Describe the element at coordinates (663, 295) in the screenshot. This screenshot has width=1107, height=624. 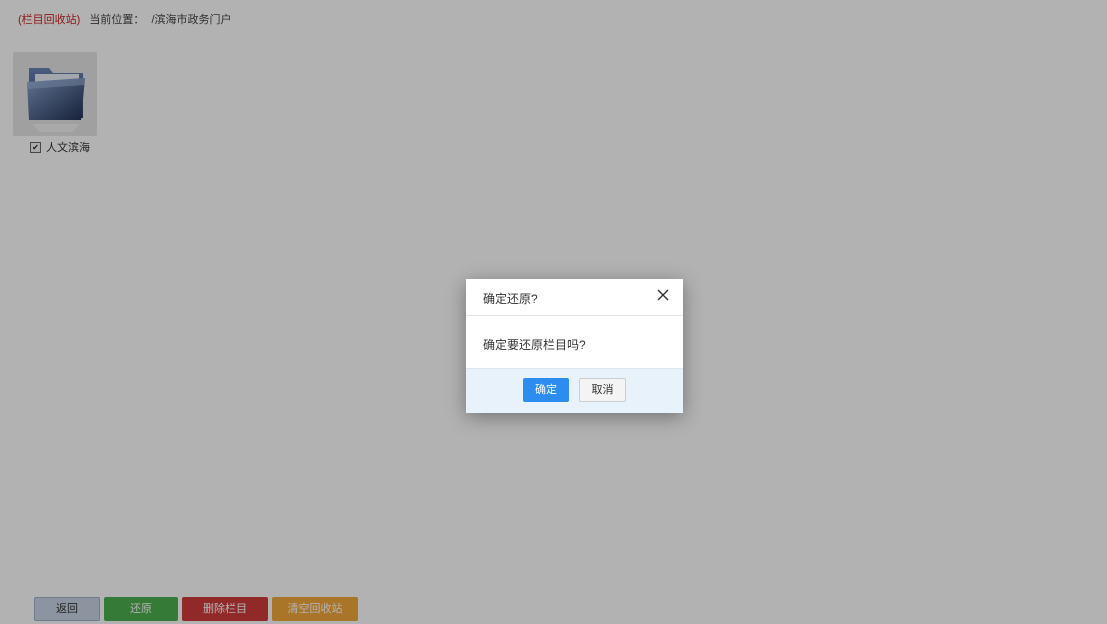
I see `close-icon` at that location.